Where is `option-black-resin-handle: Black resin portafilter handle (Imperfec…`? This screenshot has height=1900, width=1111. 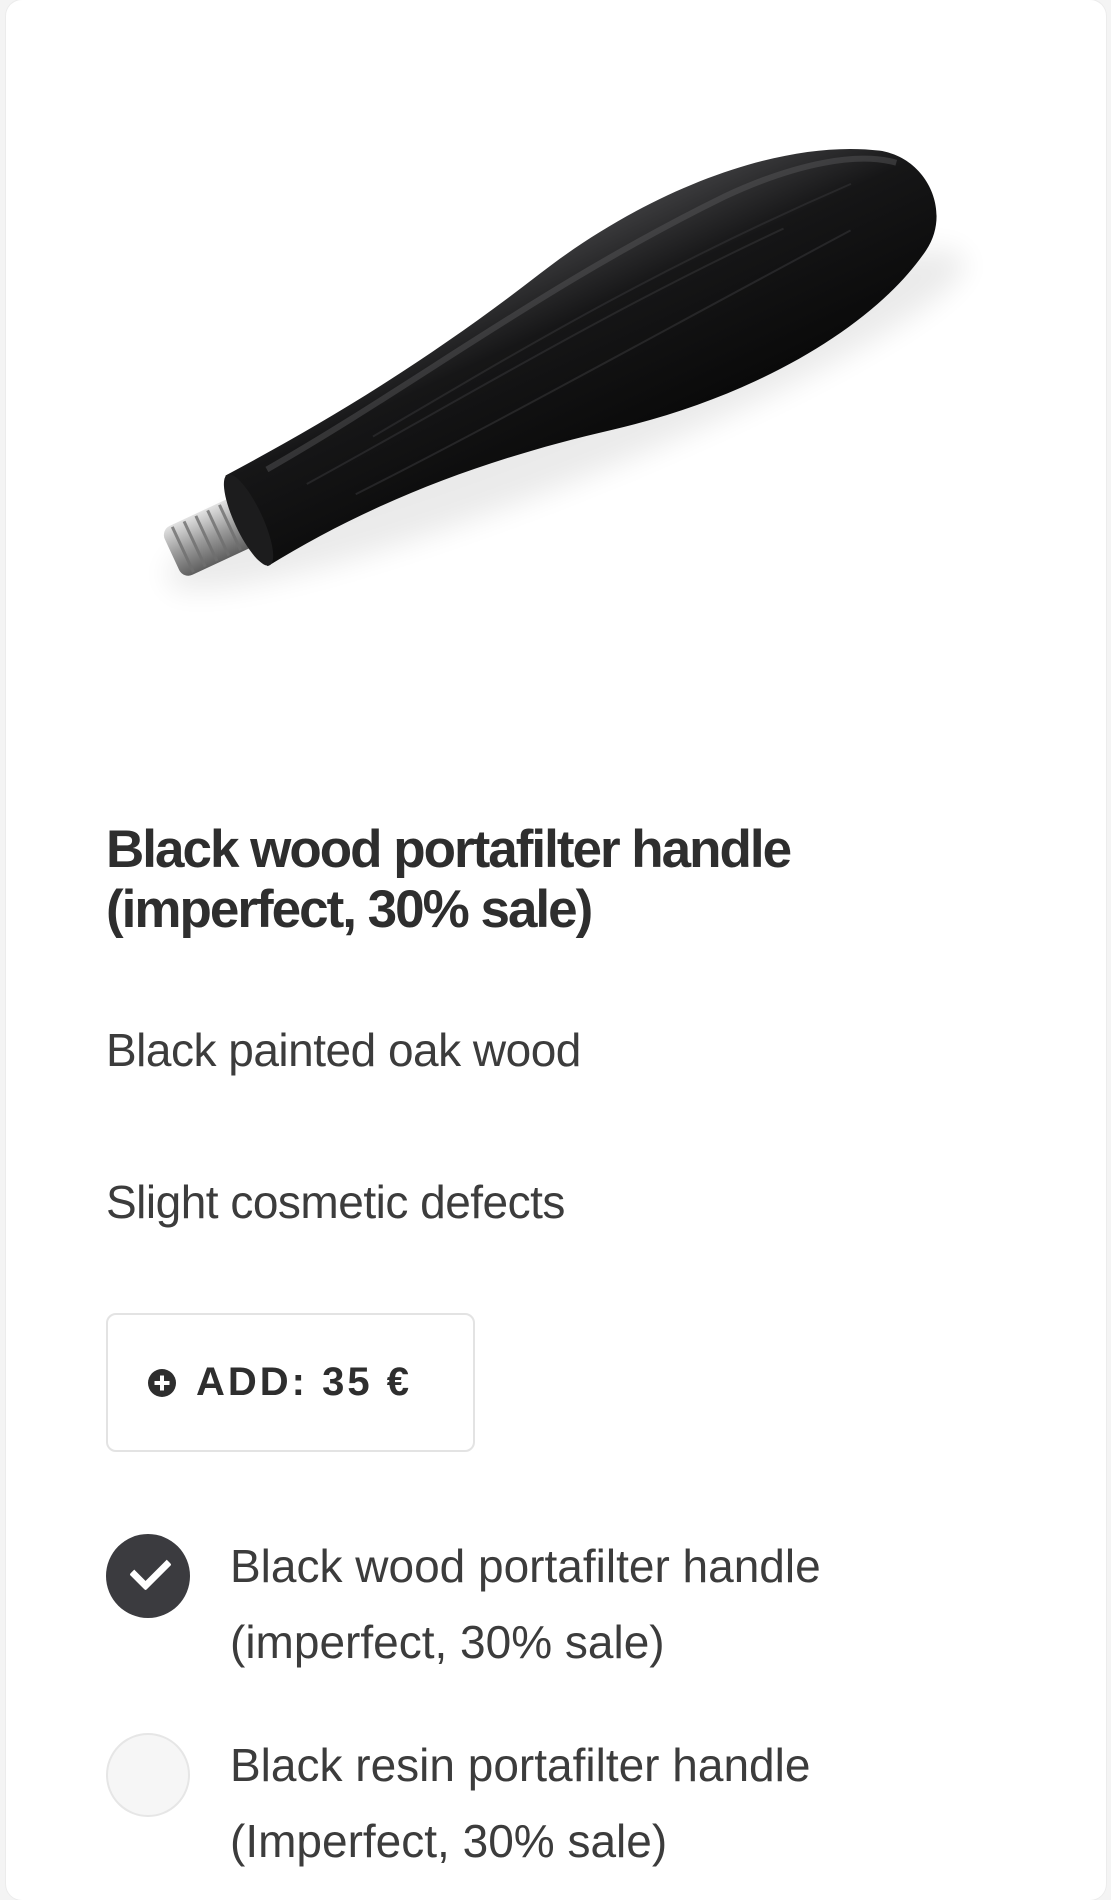 option-black-resin-handle: Black resin portafilter handle (Imperfec… is located at coordinates (556, 1806).